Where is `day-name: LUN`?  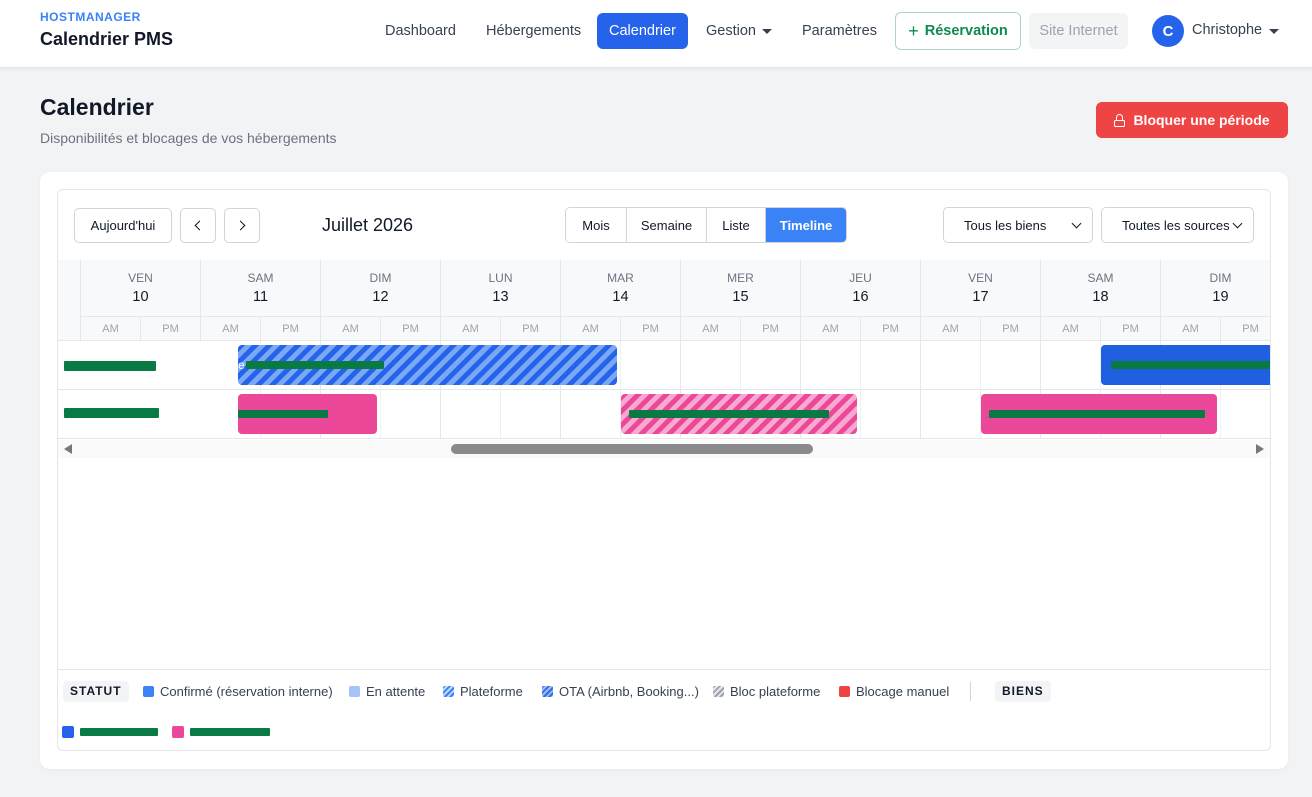 day-name: LUN is located at coordinates (500, 278).